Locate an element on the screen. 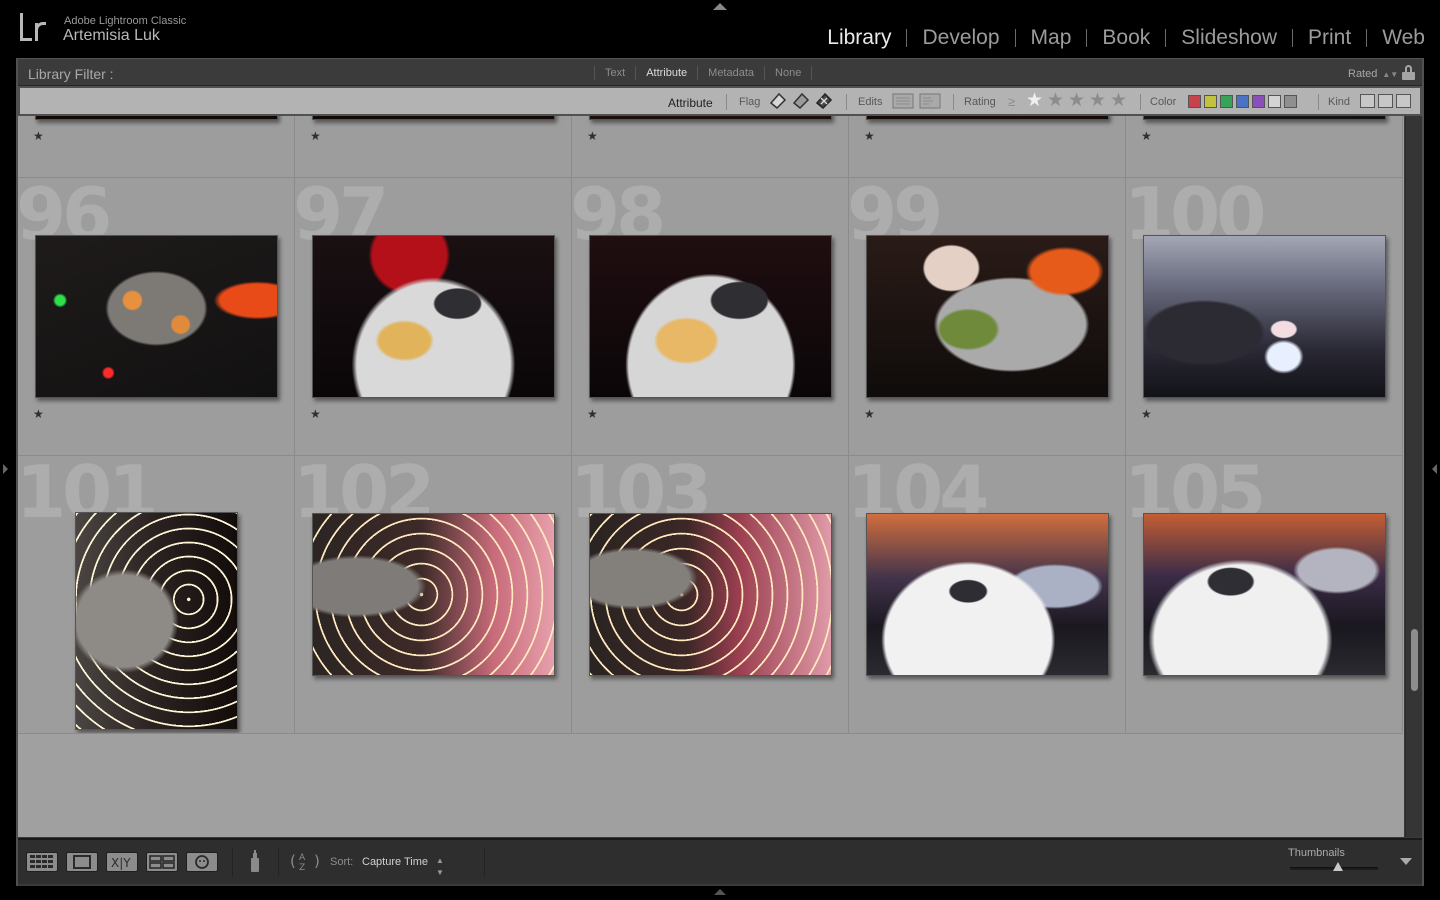 The height and width of the screenshot is (900, 1440). rating-star-2-icon: ★ is located at coordinates (1055, 101).